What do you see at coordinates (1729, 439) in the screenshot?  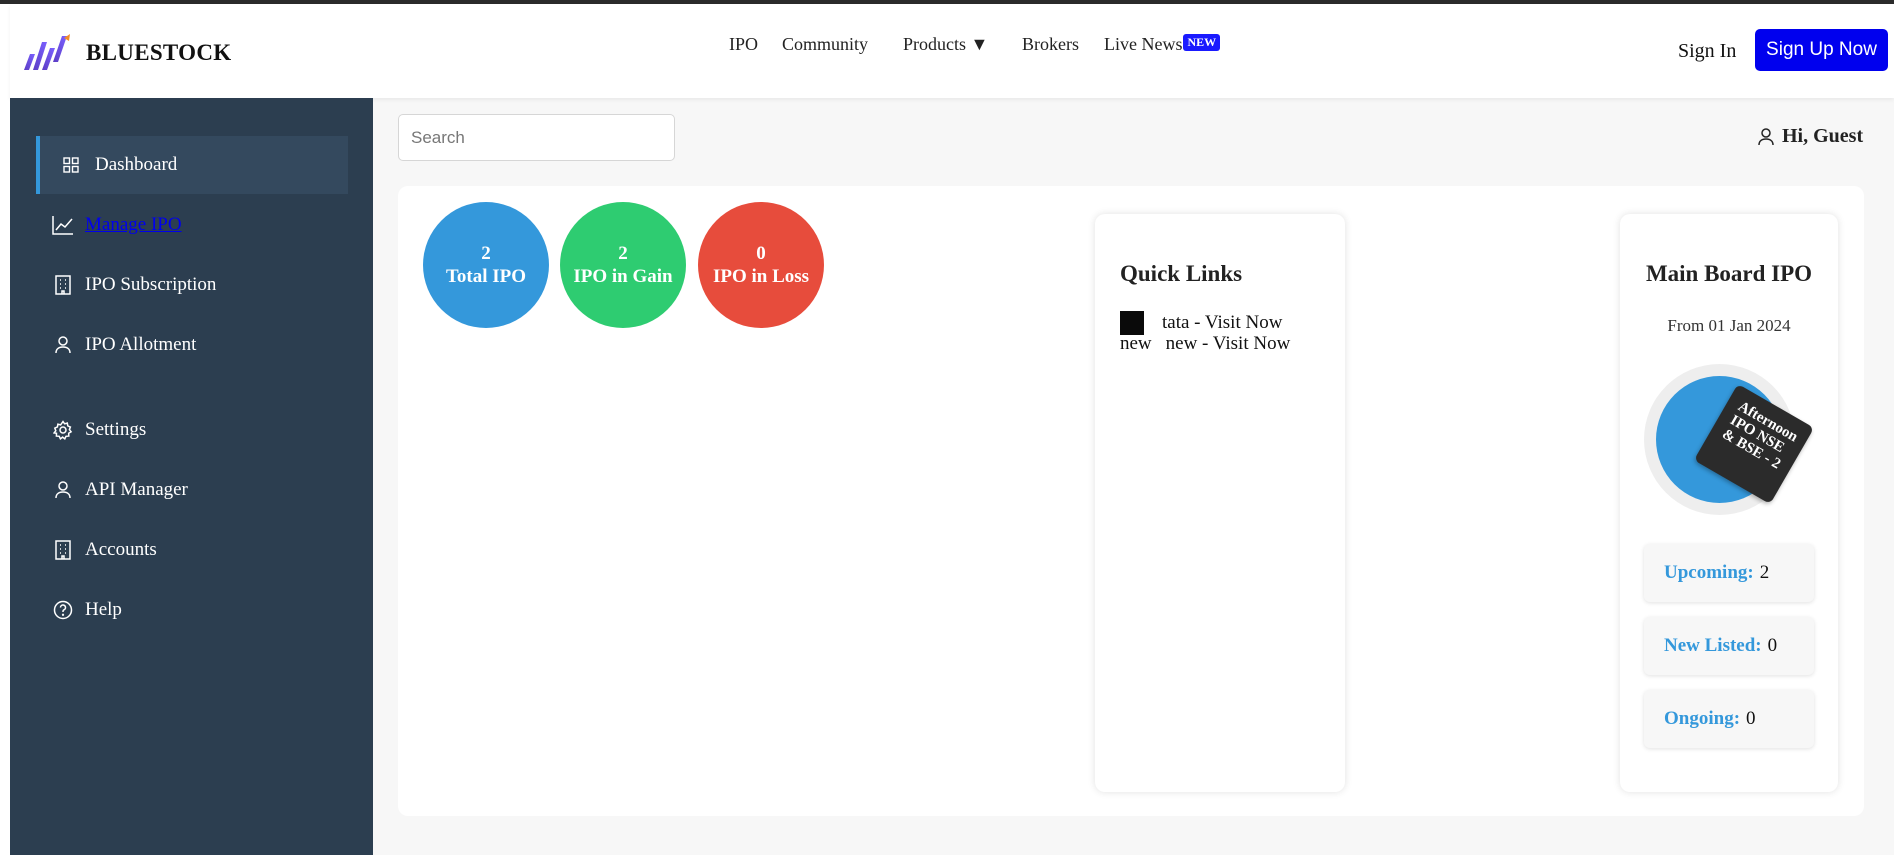 I see `ipo-donut-chart: Afternoon IPO NSE & BSE - 2` at bounding box center [1729, 439].